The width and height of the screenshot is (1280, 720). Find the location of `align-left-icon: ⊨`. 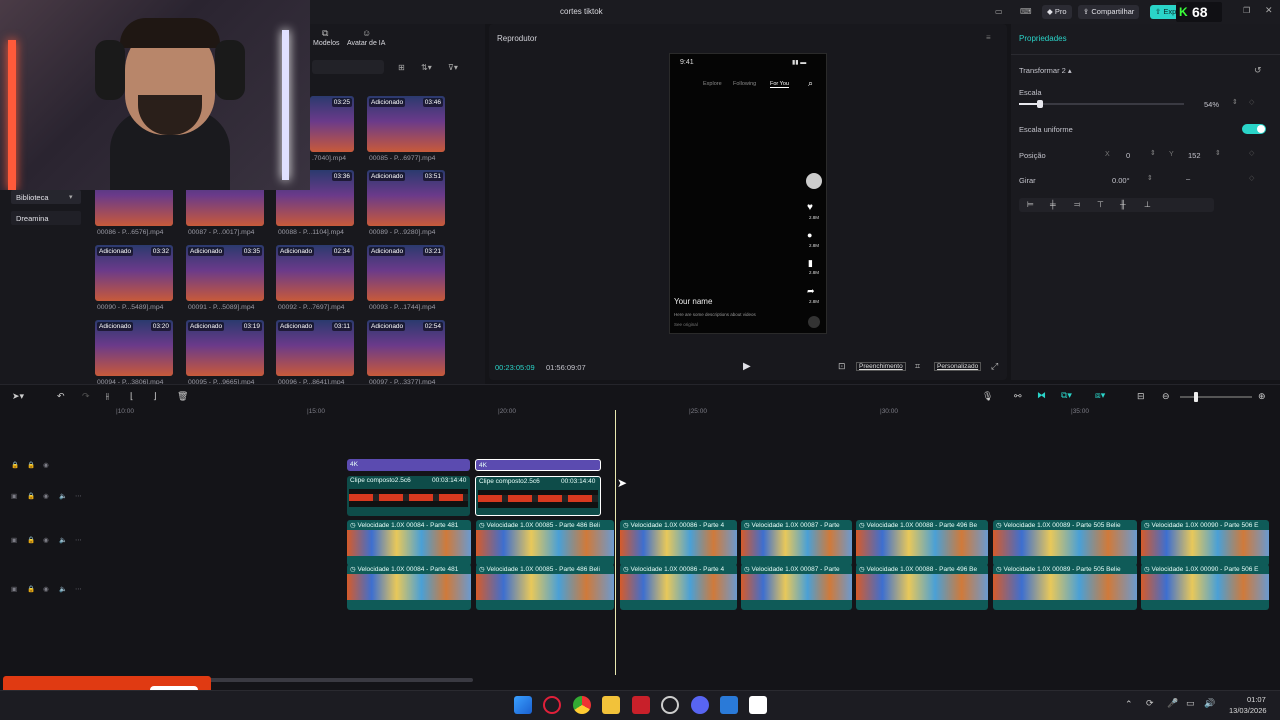

align-left-icon: ⊨ is located at coordinates (1030, 204).